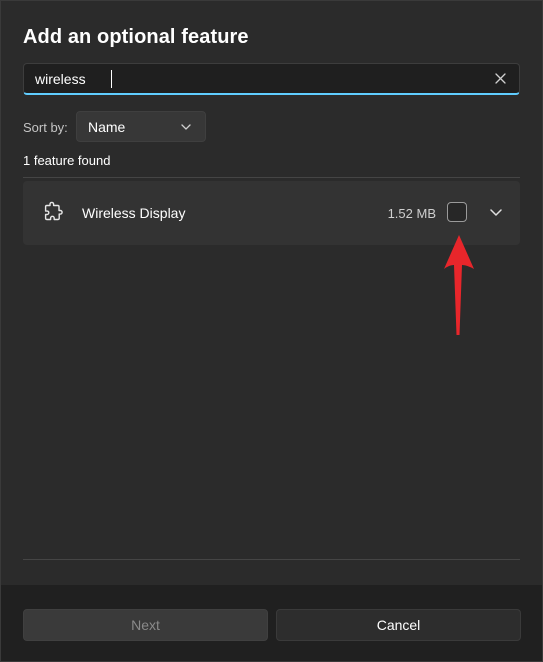 This screenshot has width=543, height=662. Describe the element at coordinates (145, 625) in the screenshot. I see `next-button: Next` at that location.